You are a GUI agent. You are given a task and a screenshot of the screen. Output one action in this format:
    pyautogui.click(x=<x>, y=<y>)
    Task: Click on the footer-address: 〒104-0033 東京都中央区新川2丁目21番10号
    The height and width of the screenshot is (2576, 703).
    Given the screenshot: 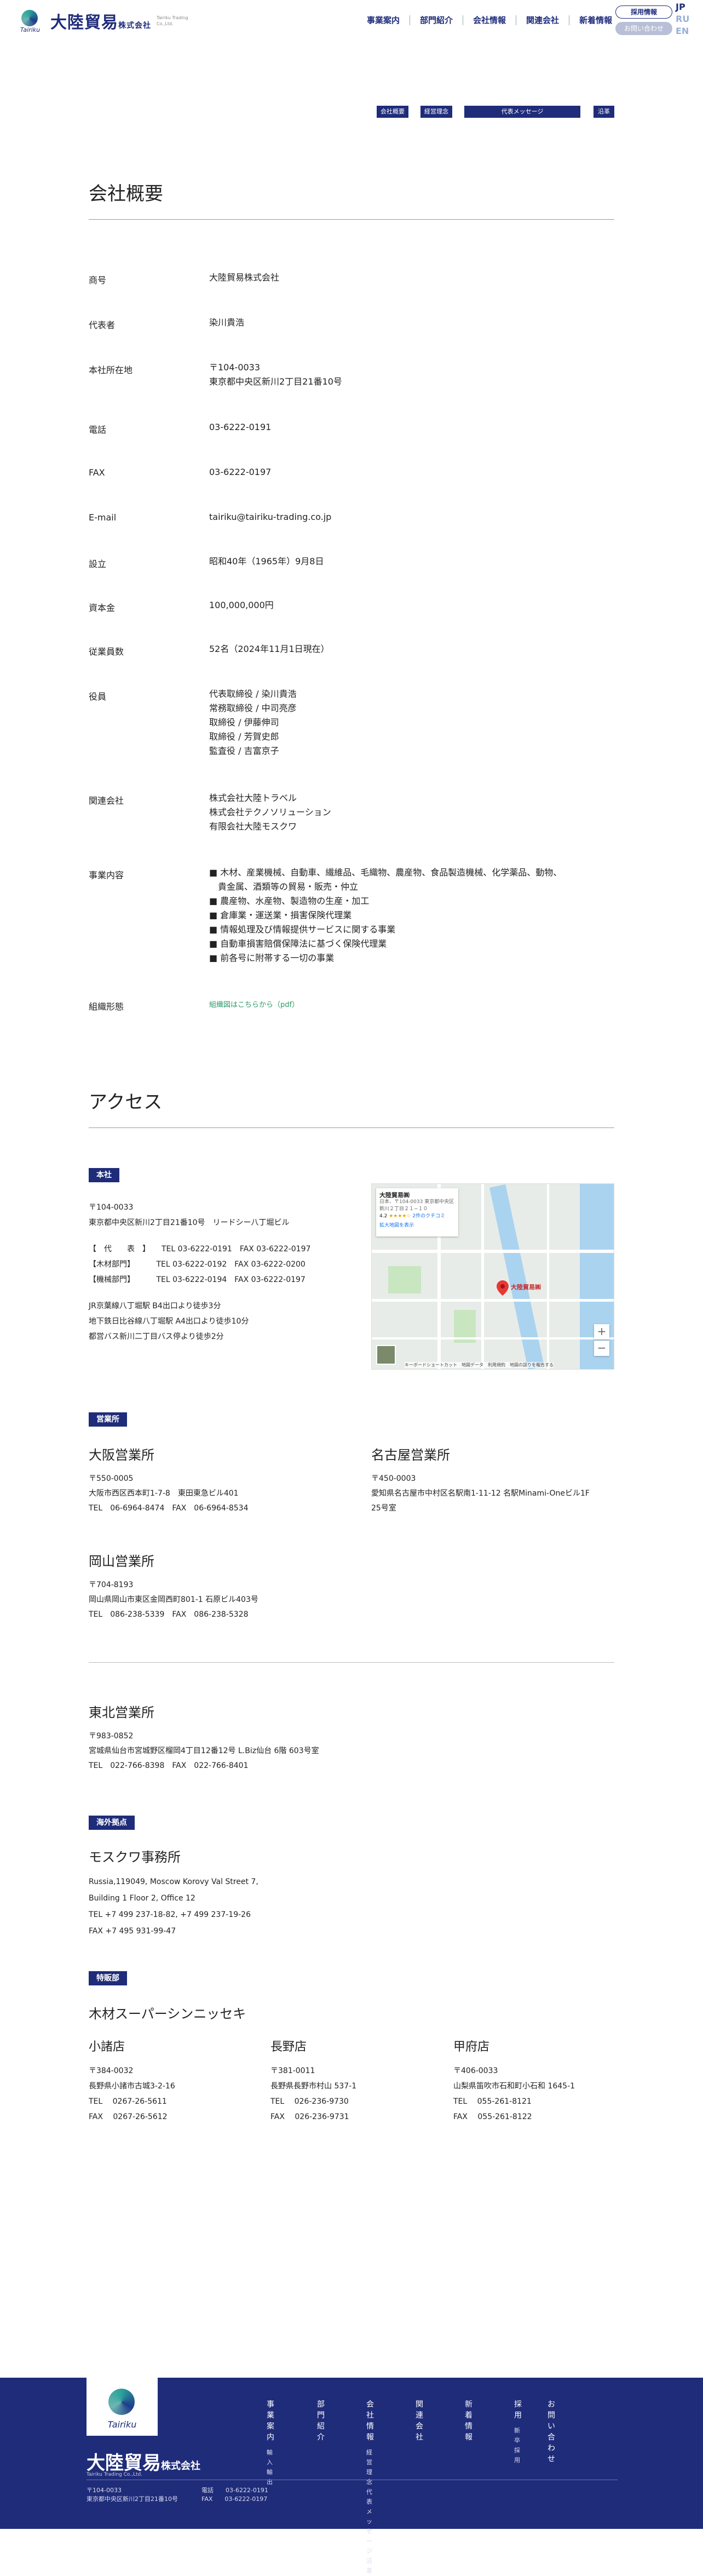 What is the action you would take?
    pyautogui.click(x=132, y=2495)
    